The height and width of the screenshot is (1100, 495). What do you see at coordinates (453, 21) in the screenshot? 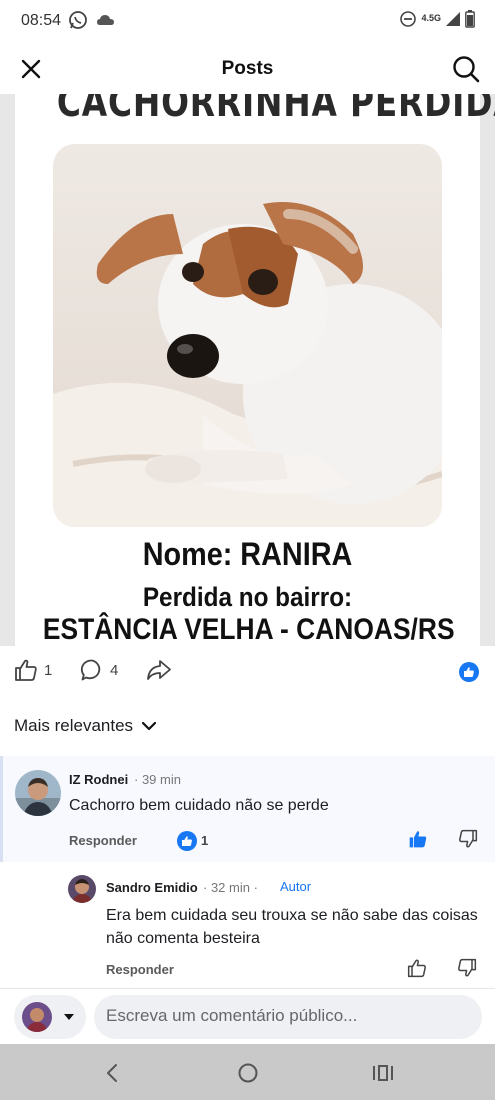
I see `signal-icon` at bounding box center [453, 21].